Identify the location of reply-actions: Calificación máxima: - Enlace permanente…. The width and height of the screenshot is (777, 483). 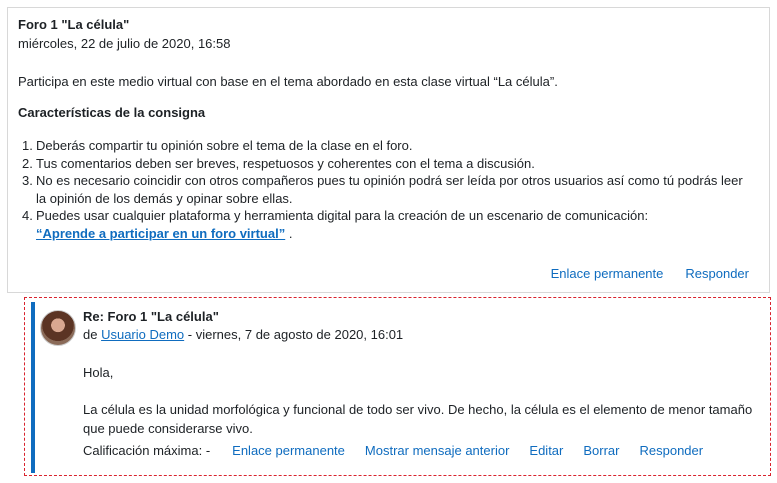
(393, 450).